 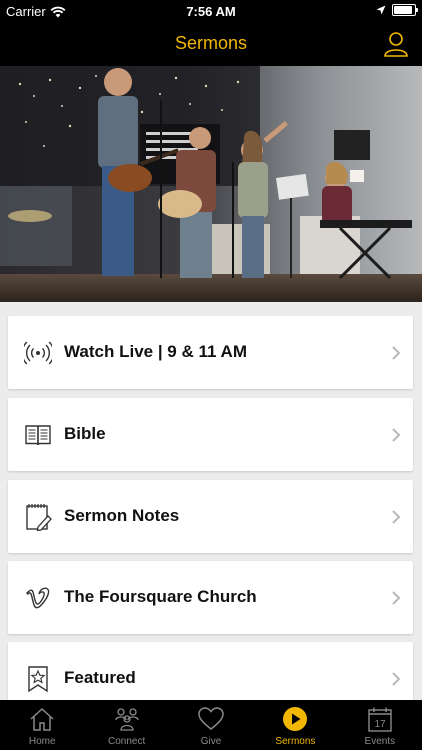 I want to click on bookmark-star-icon, so click(x=38, y=679).